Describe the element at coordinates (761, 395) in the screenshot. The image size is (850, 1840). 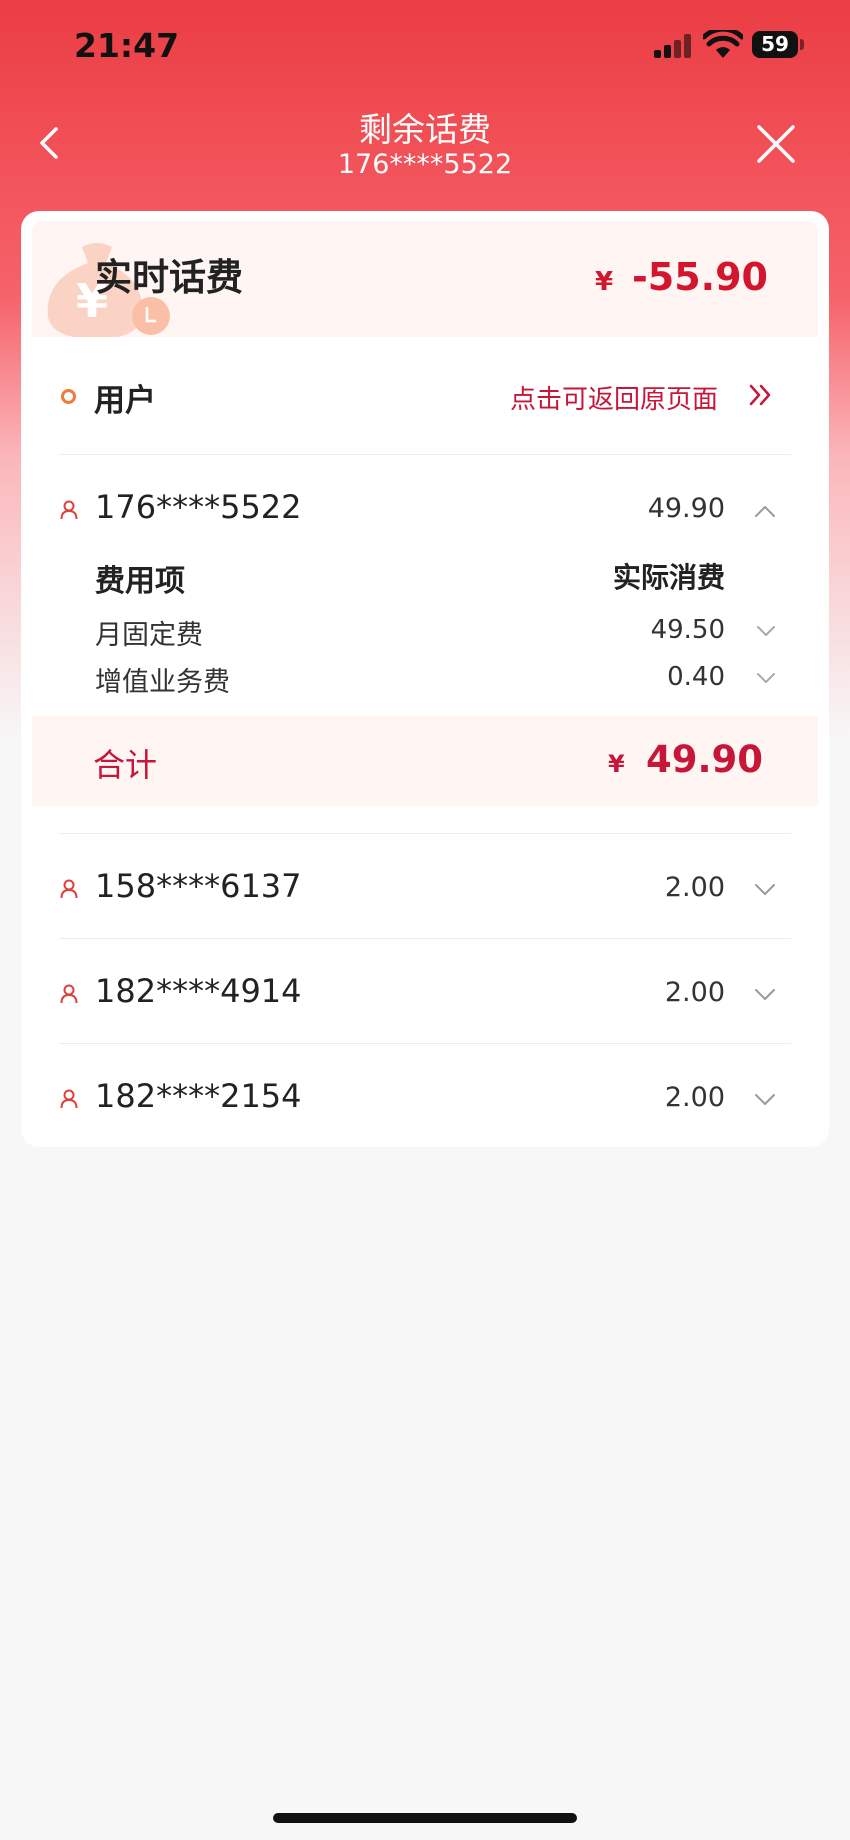
I see `double-chevron-right-icon` at that location.